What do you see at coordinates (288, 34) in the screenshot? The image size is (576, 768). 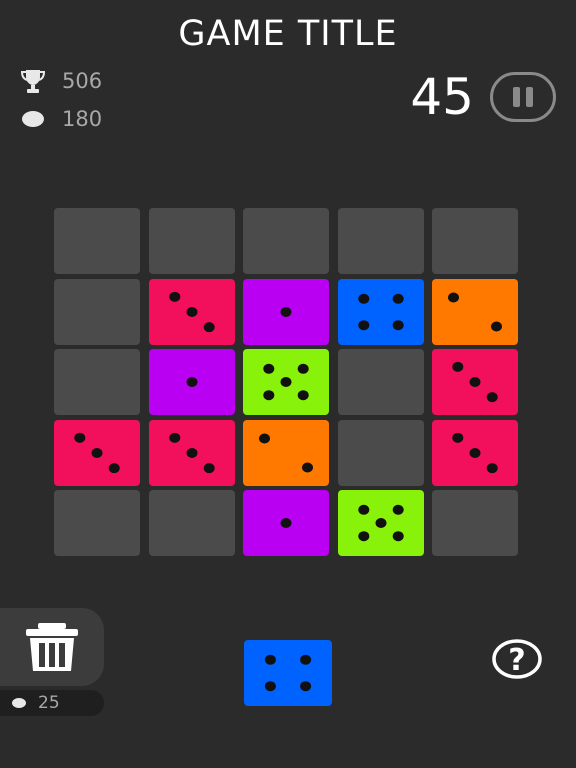 I see `game-title: GAME TITLE` at bounding box center [288, 34].